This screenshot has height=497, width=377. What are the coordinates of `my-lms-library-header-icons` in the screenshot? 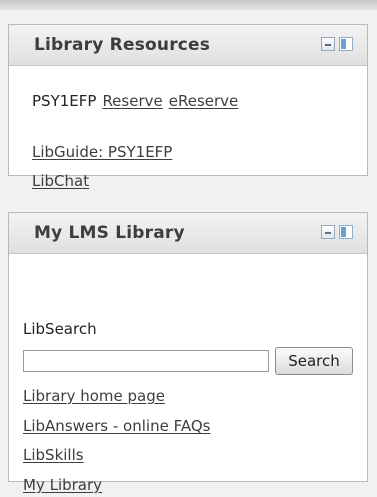 It's located at (337, 233).